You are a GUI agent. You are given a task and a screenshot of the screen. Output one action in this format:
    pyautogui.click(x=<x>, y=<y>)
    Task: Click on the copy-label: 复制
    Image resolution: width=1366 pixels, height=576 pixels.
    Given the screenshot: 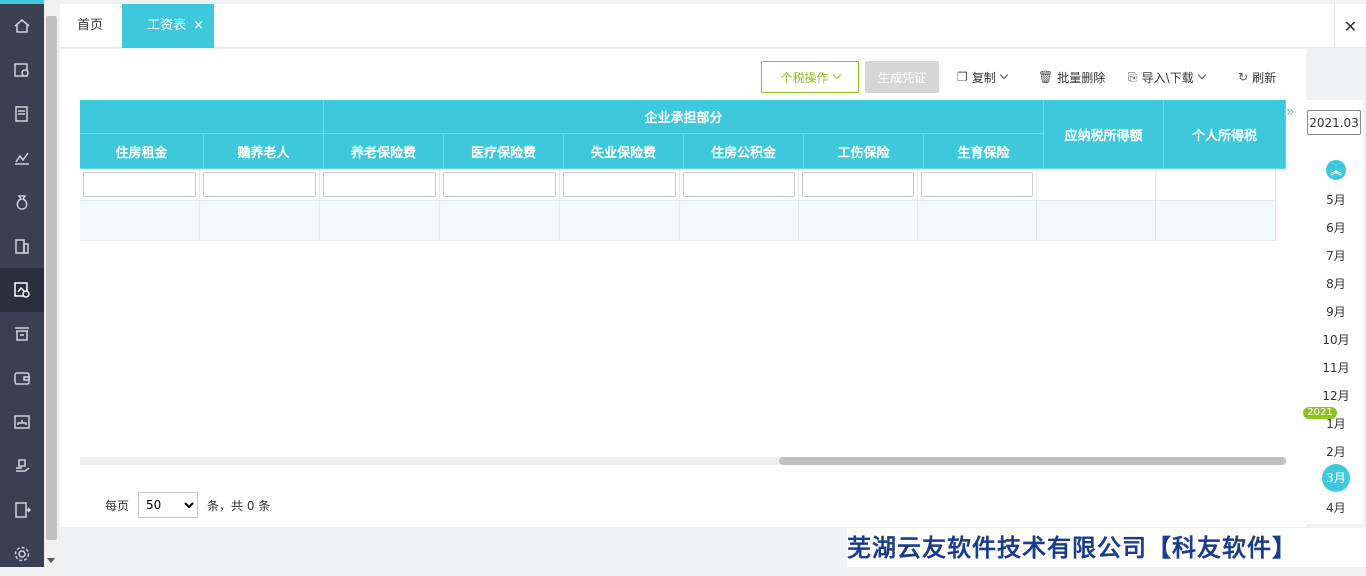 What is the action you would take?
    pyautogui.click(x=983, y=77)
    